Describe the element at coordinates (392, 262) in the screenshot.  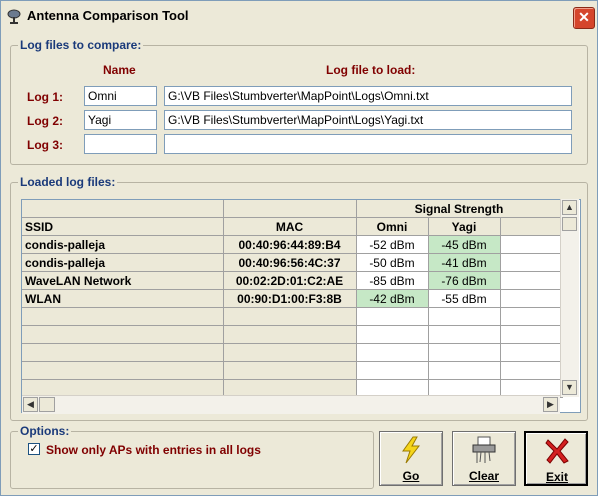
I see `omni-signal-cell: -50 dBm` at that location.